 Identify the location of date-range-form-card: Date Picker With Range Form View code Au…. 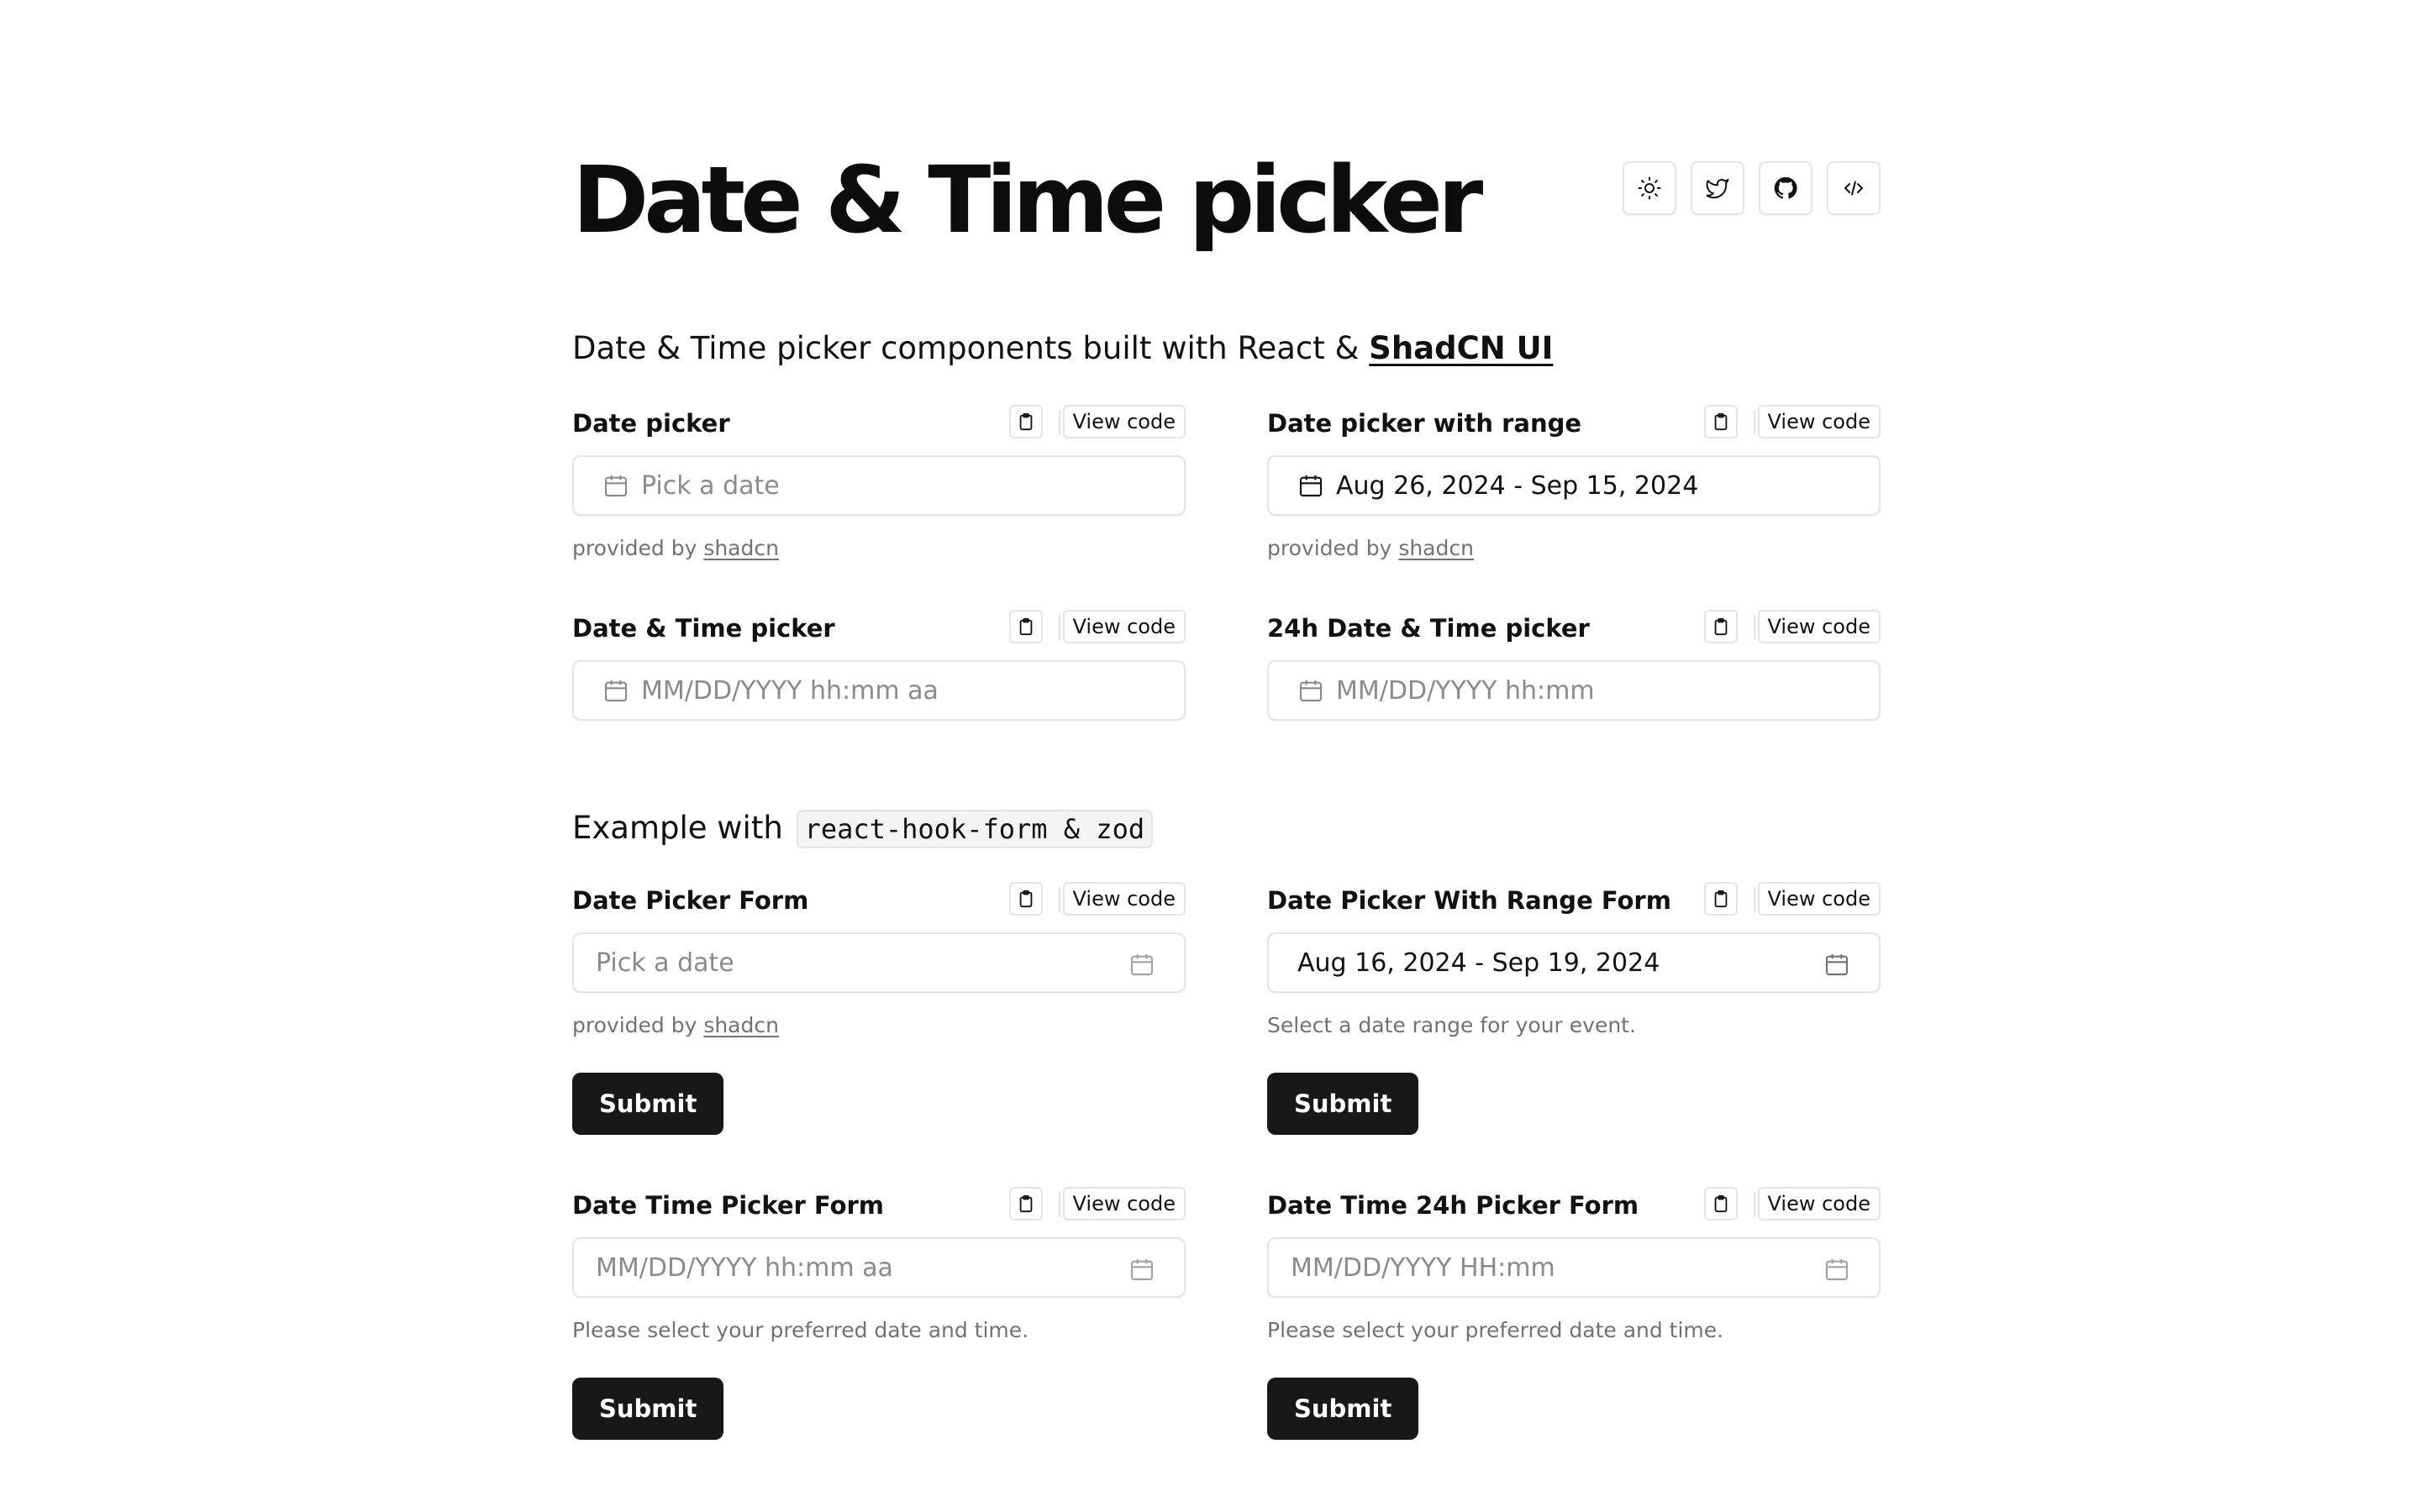
(1574, 1008).